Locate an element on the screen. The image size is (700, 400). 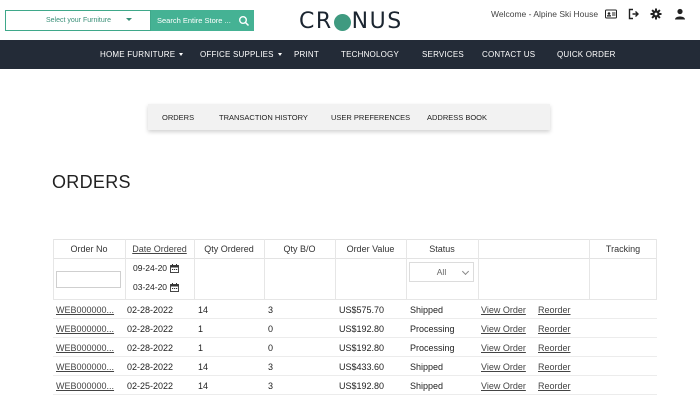
nav-home-furniture: HOME FURNITURE is located at coordinates (142, 54).